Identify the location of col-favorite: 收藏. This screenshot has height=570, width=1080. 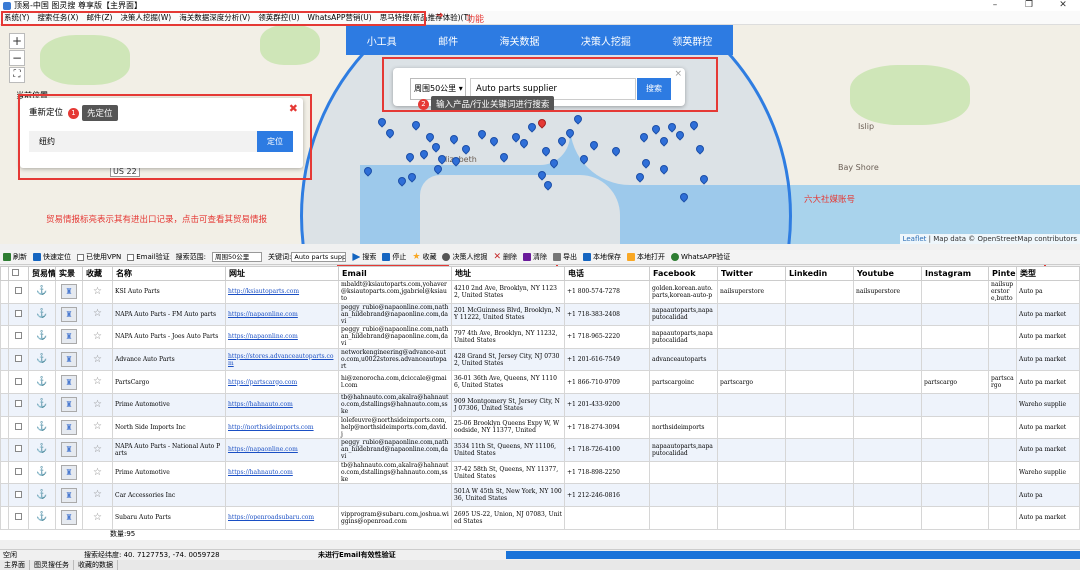
(97, 273).